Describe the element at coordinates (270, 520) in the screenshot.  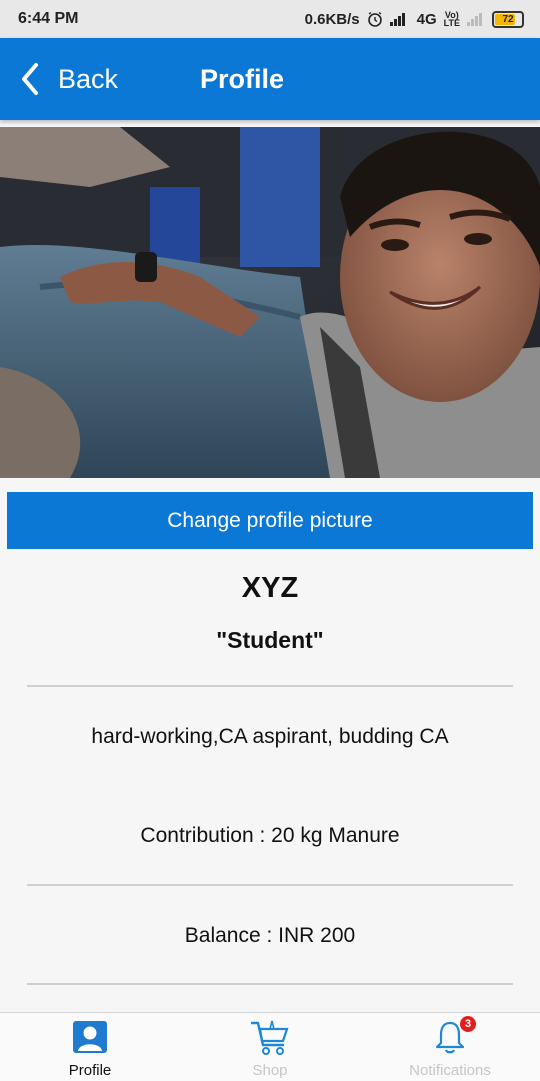
I see `change-profile-picture-button: Change profile picture` at that location.